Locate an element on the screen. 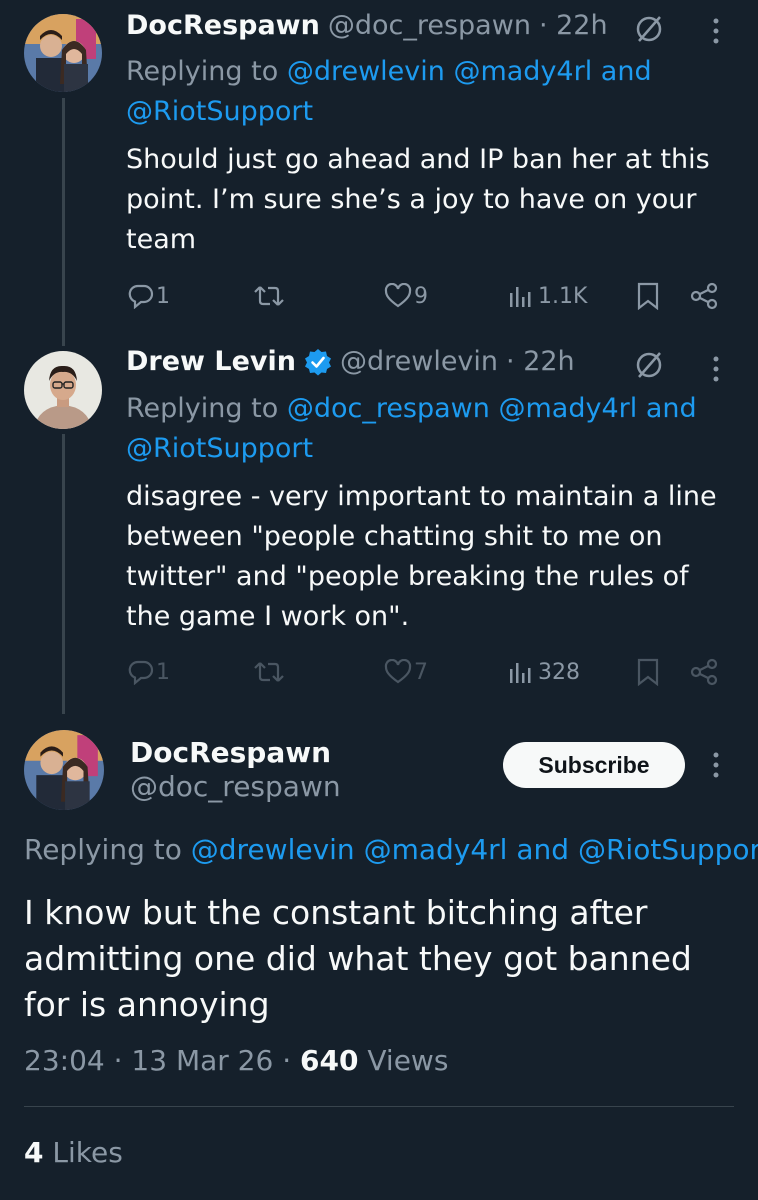 This screenshot has height=1200, width=758. views-count: 640 is located at coordinates (329, 1060).